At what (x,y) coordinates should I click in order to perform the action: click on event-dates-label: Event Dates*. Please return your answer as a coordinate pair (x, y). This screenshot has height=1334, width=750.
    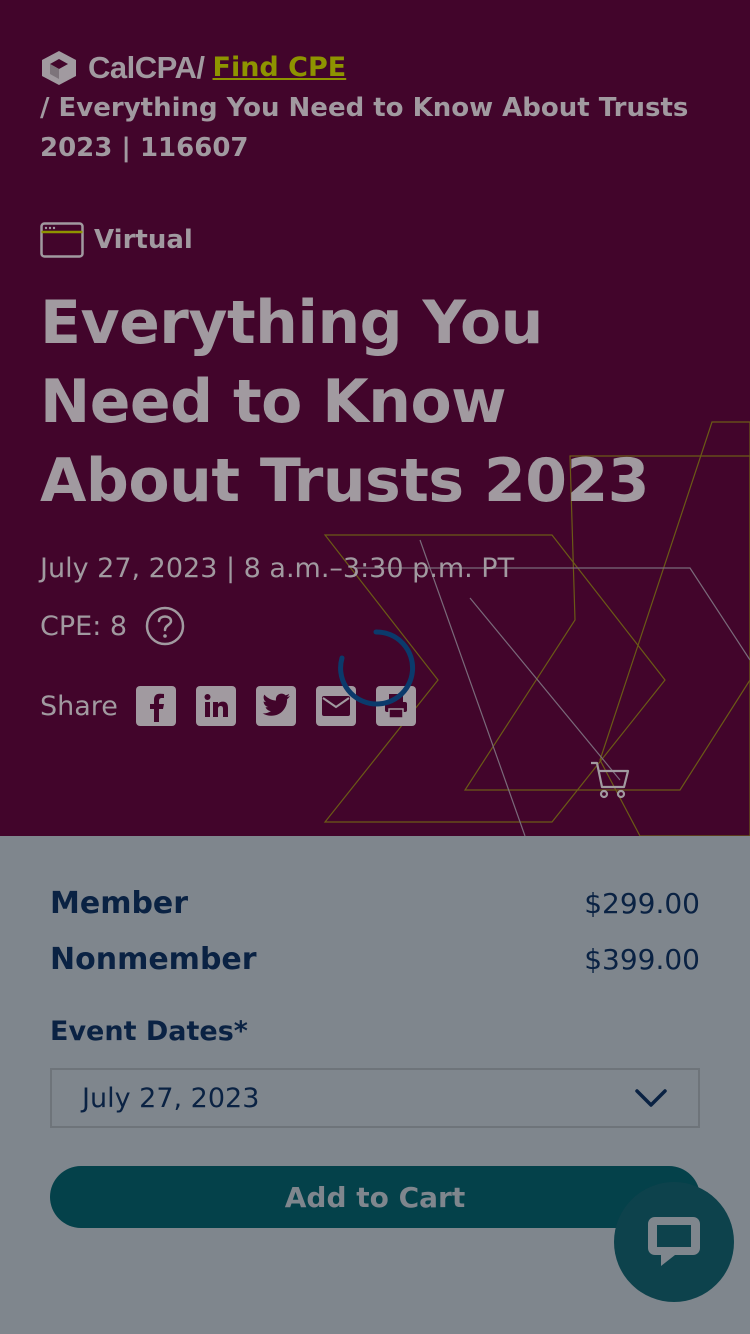
    Looking at the image, I should click on (149, 1031).